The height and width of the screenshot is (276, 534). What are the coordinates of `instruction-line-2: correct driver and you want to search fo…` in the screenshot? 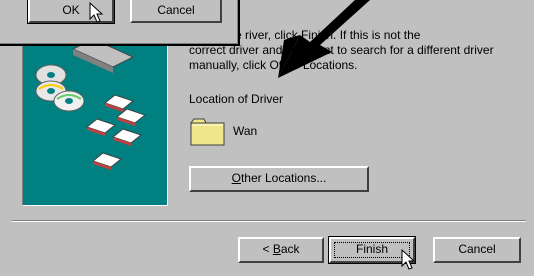 It's located at (341, 50).